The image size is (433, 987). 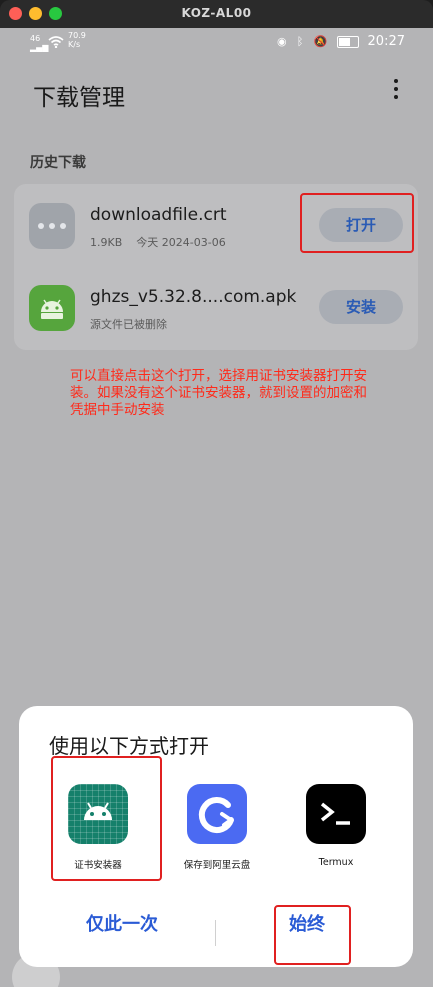 What do you see at coordinates (129, 746) in the screenshot?
I see `sheet-title: 使用以下方式打开` at bounding box center [129, 746].